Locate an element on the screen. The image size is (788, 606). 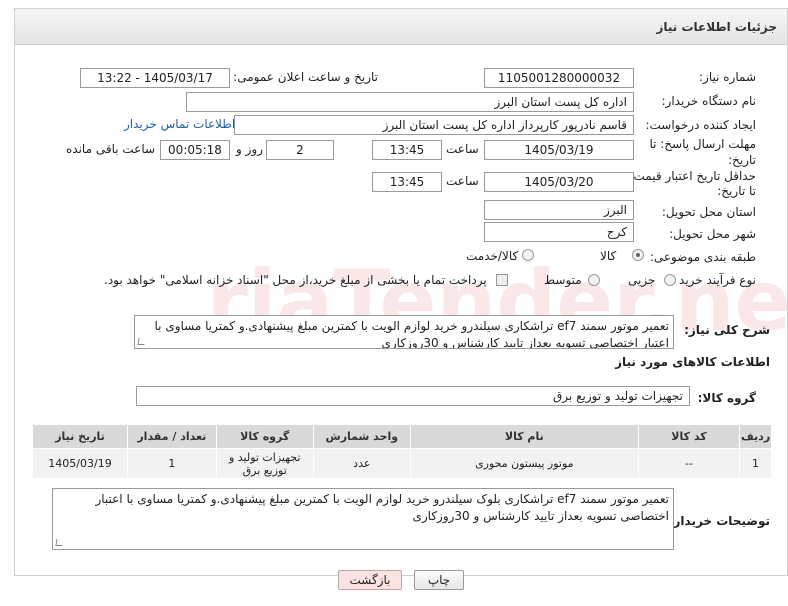
validity-date-field: 1405/03/20 is located at coordinates (559, 182).